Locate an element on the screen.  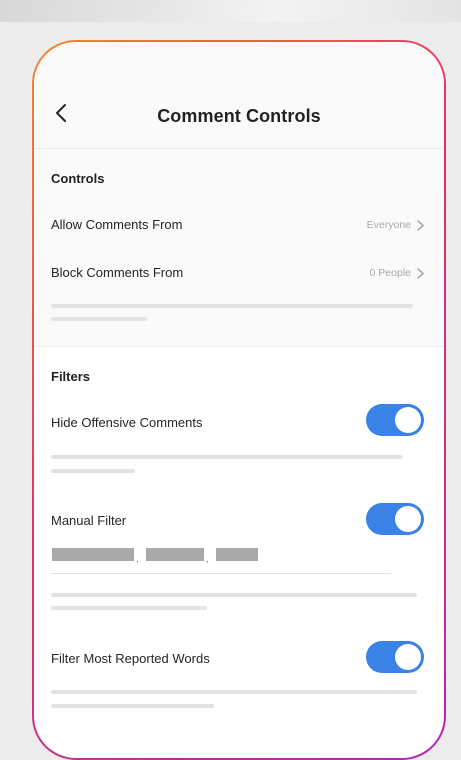
background-top is located at coordinates (230, 11).